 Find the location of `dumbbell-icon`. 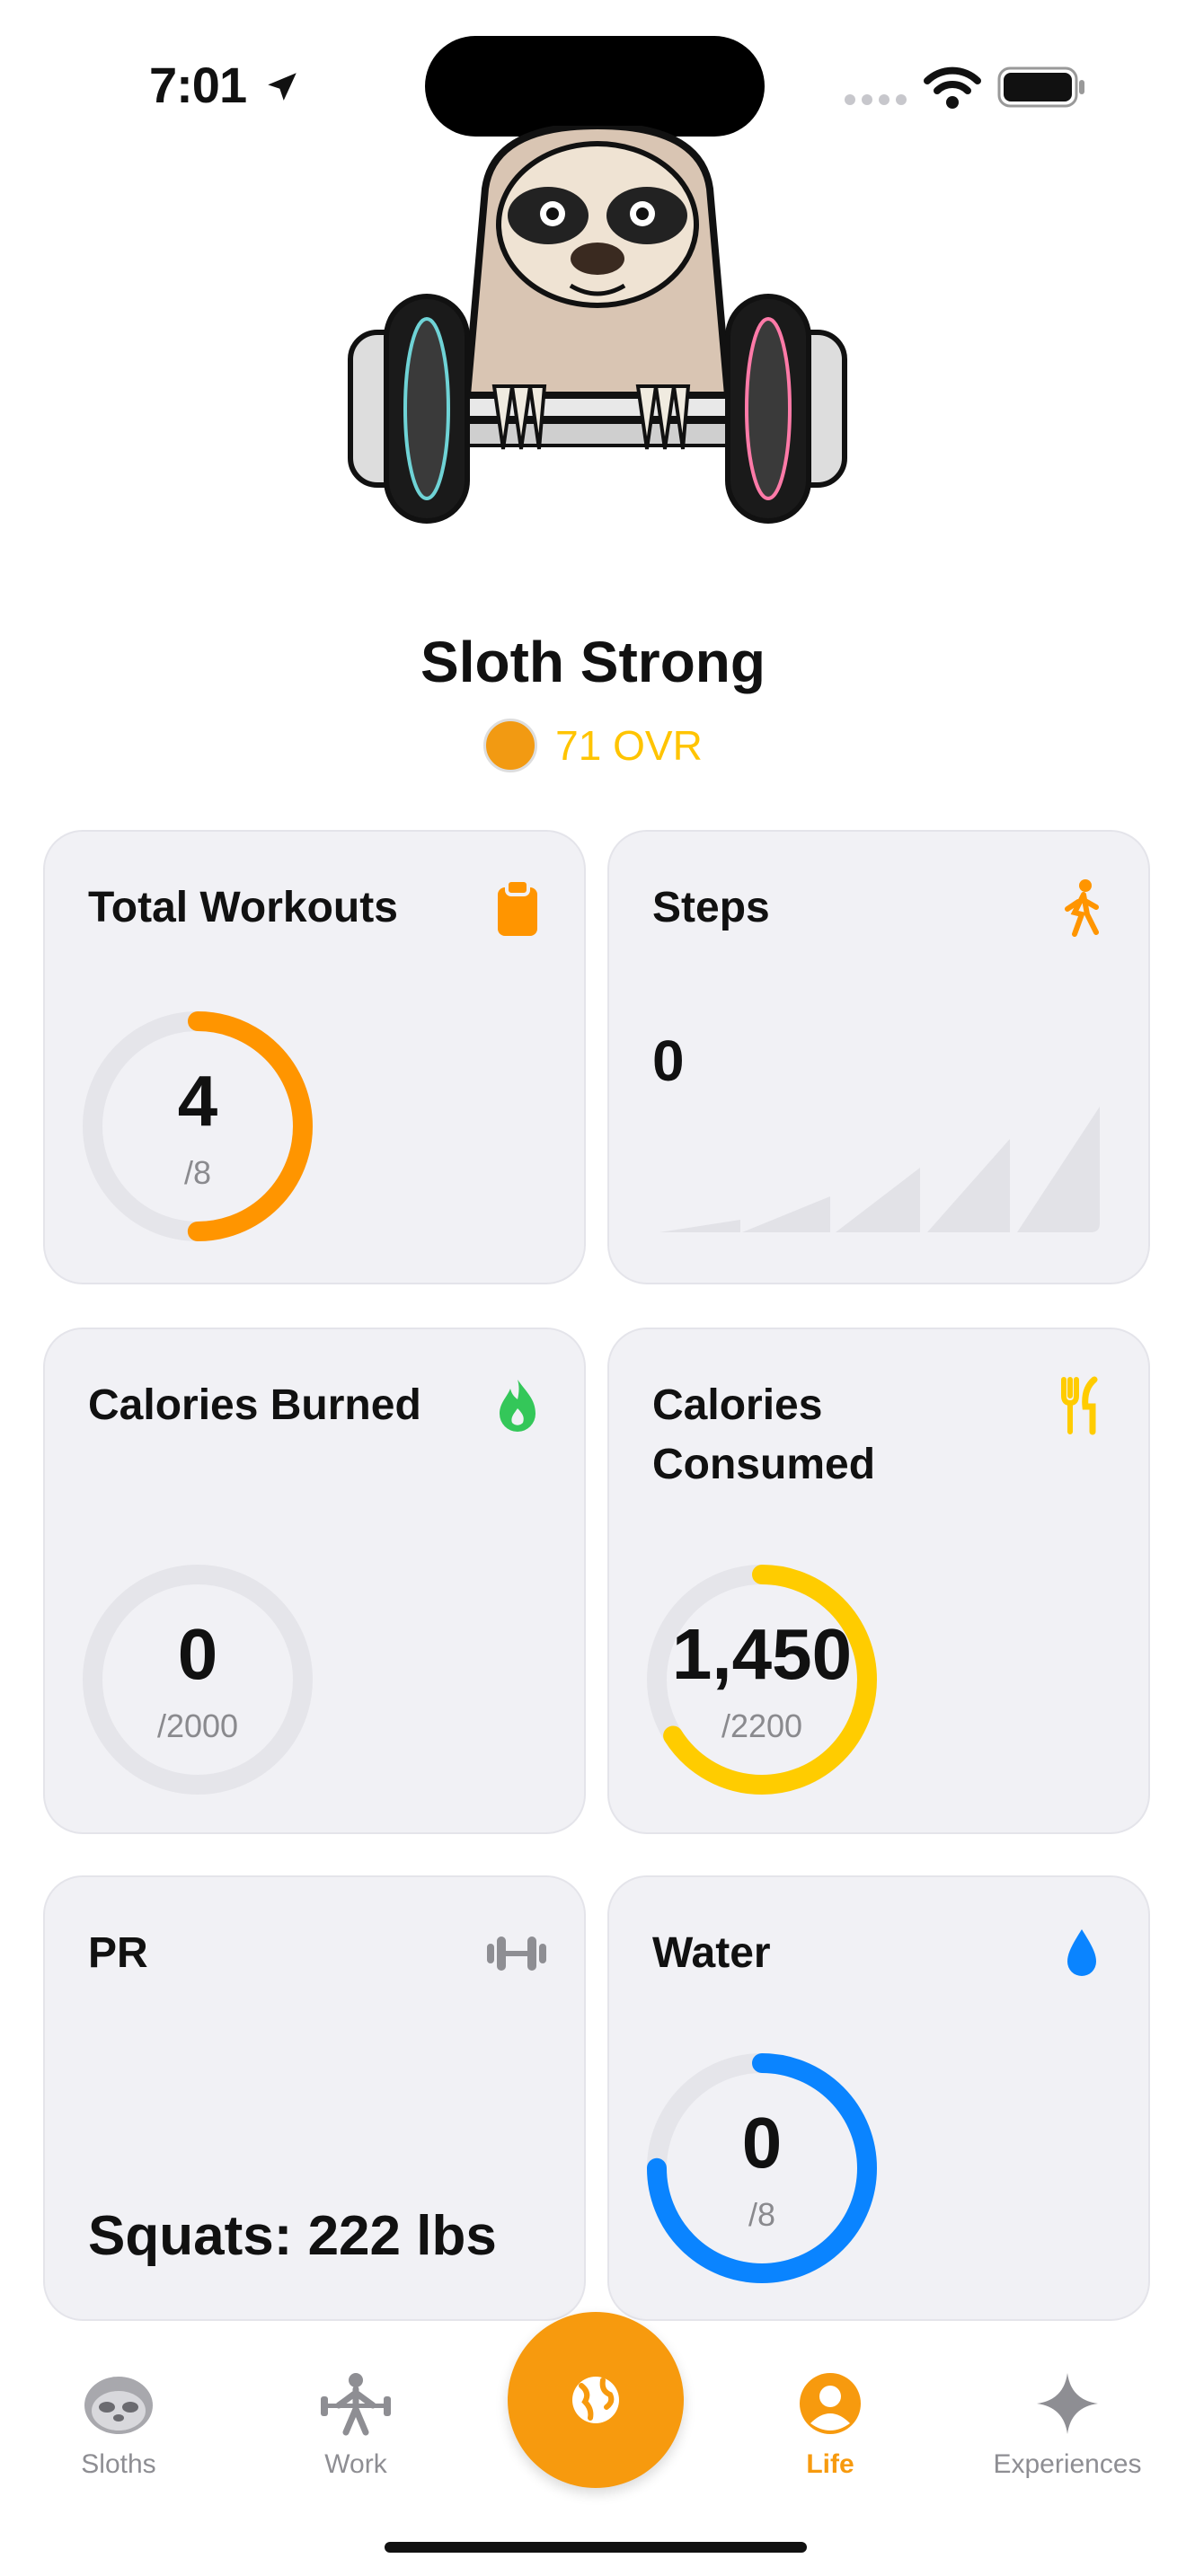

dumbbell-icon is located at coordinates (516, 1953).